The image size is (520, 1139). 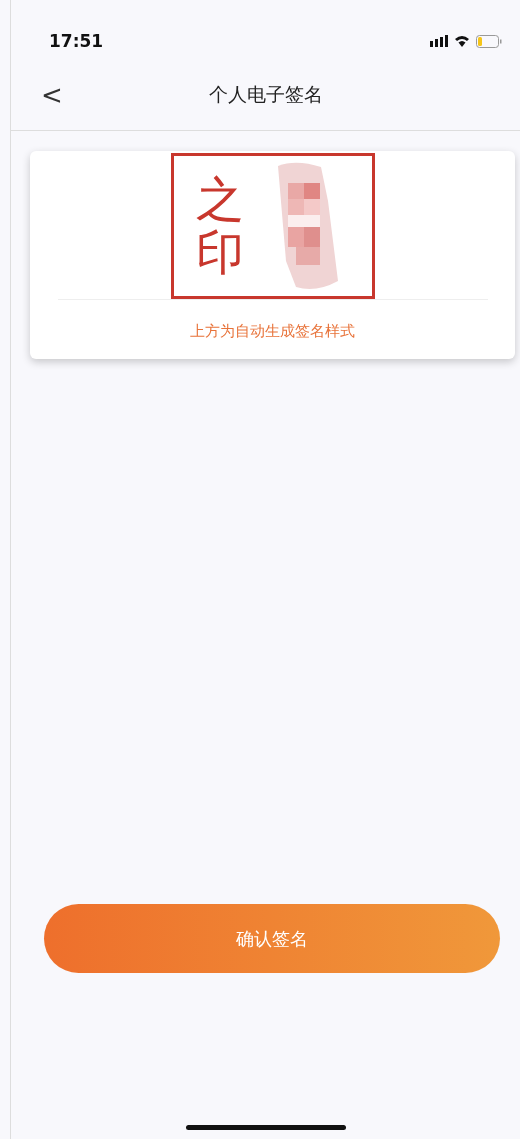 What do you see at coordinates (462, 41) in the screenshot?
I see `wifi-icon` at bounding box center [462, 41].